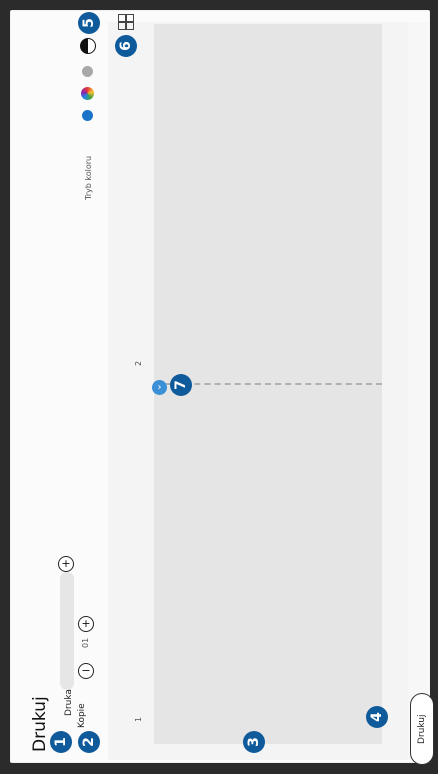 Image resolution: width=438 pixels, height=774 pixels. Describe the element at coordinates (418, 391) in the screenshot. I see `action-bar` at that location.